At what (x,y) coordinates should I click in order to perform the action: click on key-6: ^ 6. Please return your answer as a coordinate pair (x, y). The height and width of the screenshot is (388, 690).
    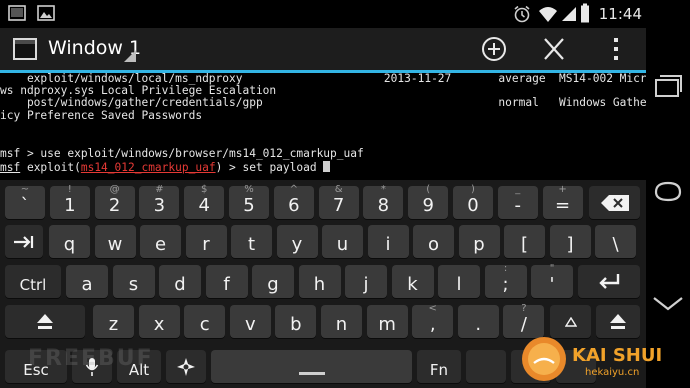
    Looking at the image, I should click on (293, 201).